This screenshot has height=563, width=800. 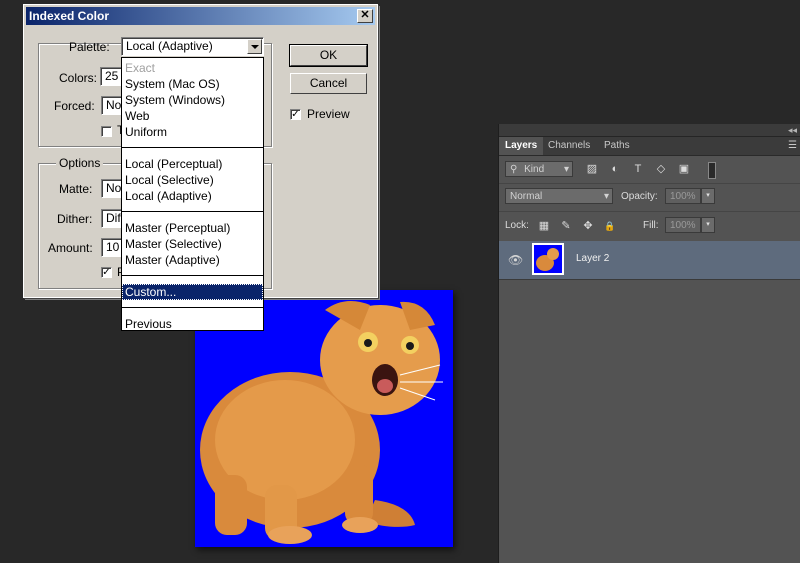 I want to click on layer-name: Layer 2, so click(x=592, y=258).